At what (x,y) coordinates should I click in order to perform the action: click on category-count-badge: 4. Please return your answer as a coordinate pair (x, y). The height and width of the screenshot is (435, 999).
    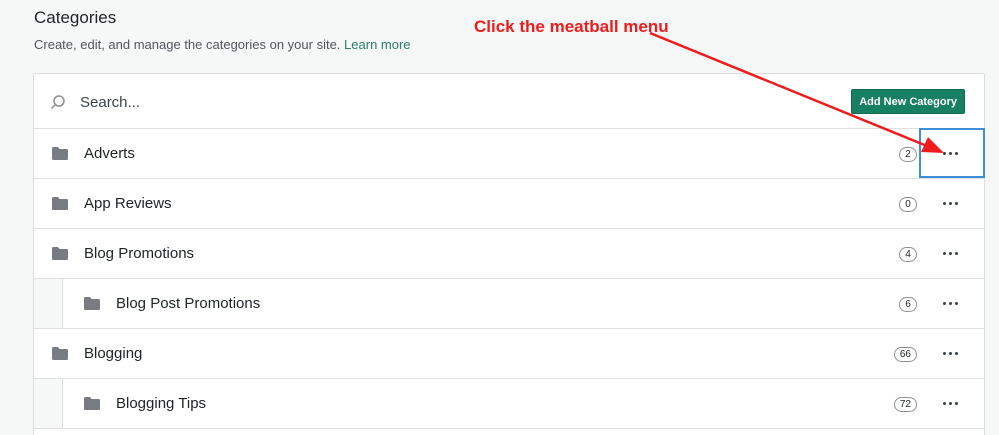
    Looking at the image, I should click on (908, 254).